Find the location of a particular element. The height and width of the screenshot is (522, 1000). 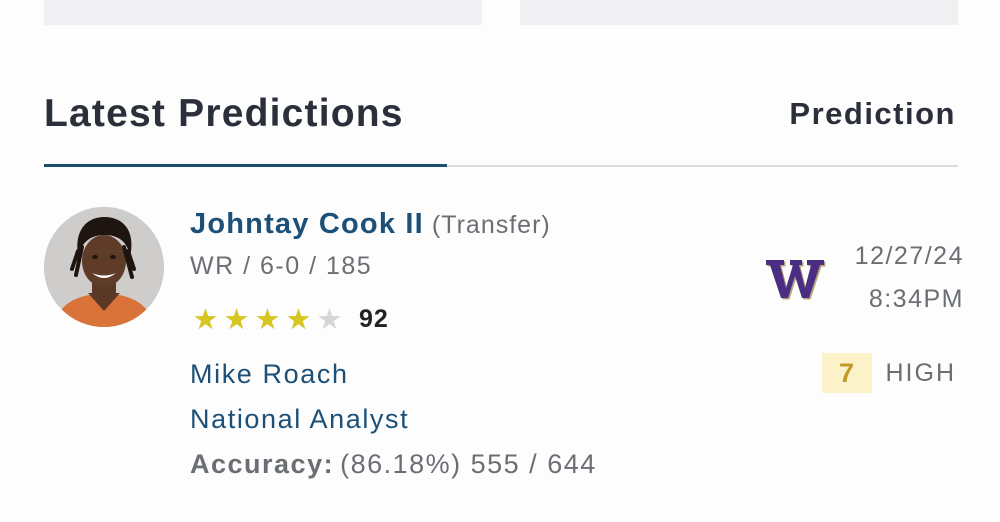

confidence: 7 HIGH is located at coordinates (889, 373).